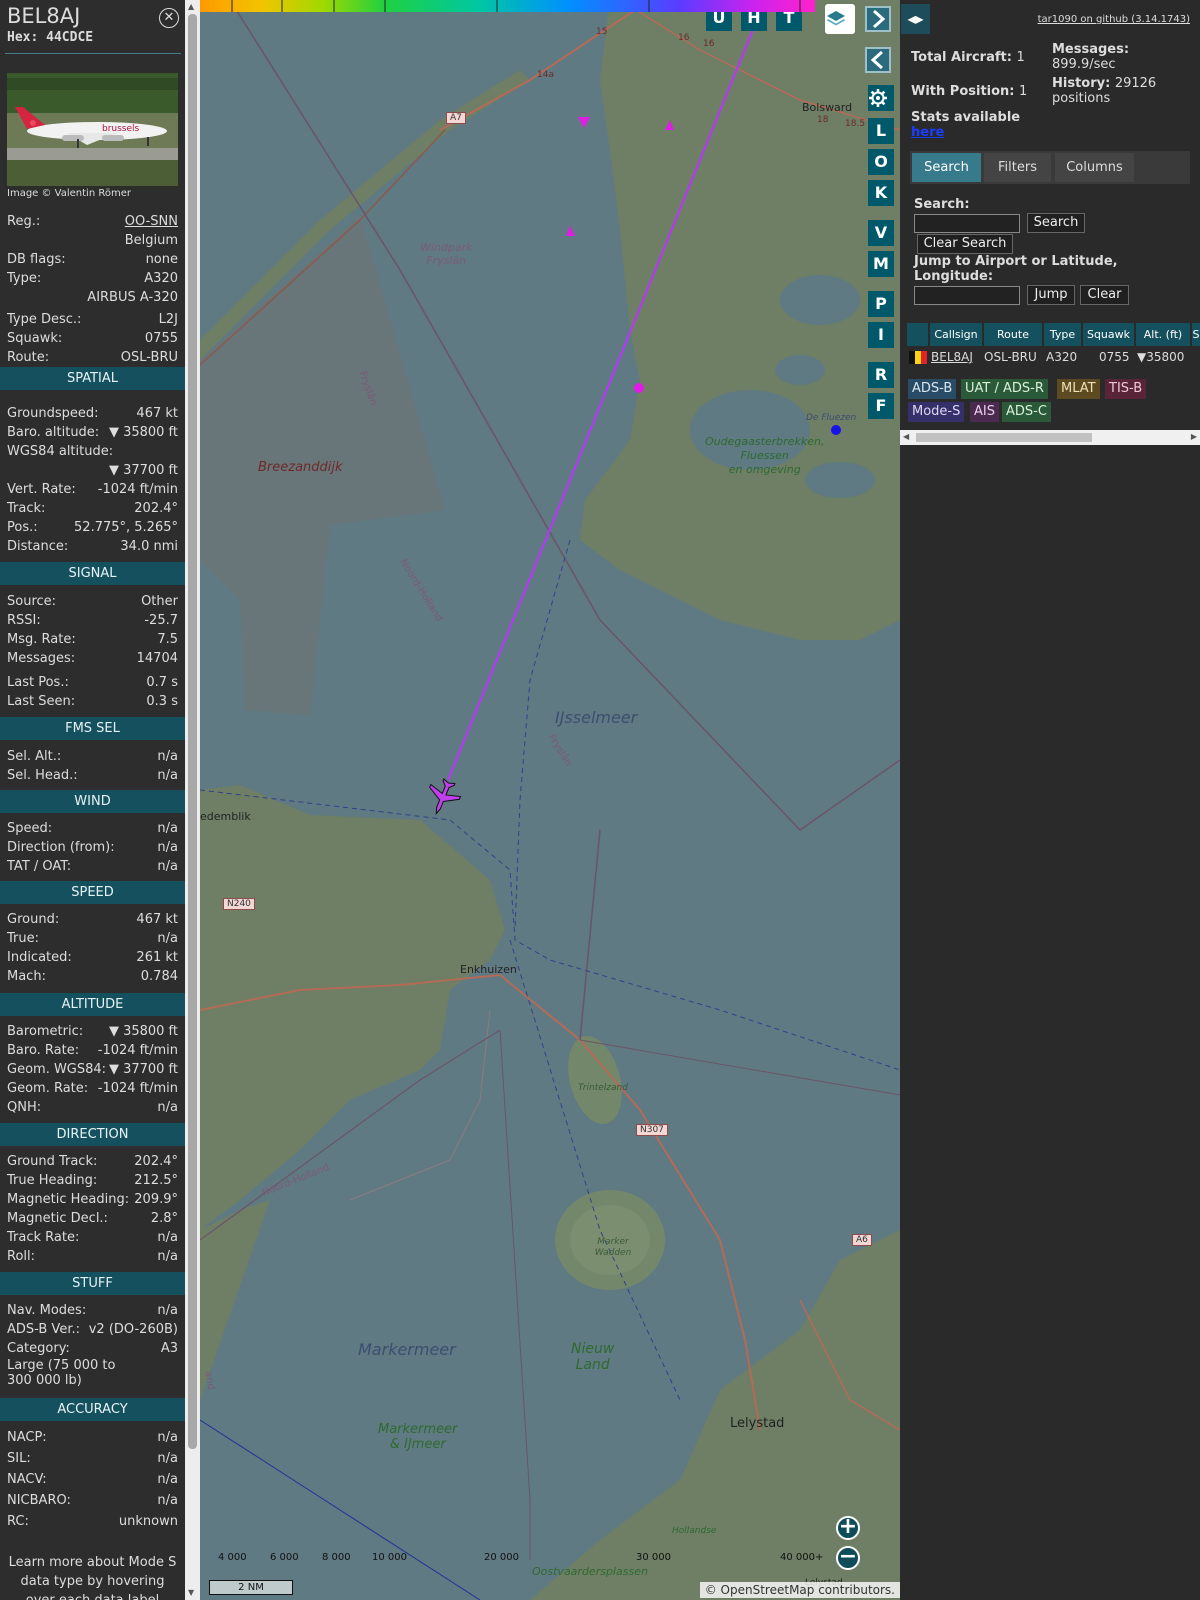 This screenshot has width=1200, height=1600. What do you see at coordinates (956, 334) in the screenshot?
I see `column-callsign: Callsign` at bounding box center [956, 334].